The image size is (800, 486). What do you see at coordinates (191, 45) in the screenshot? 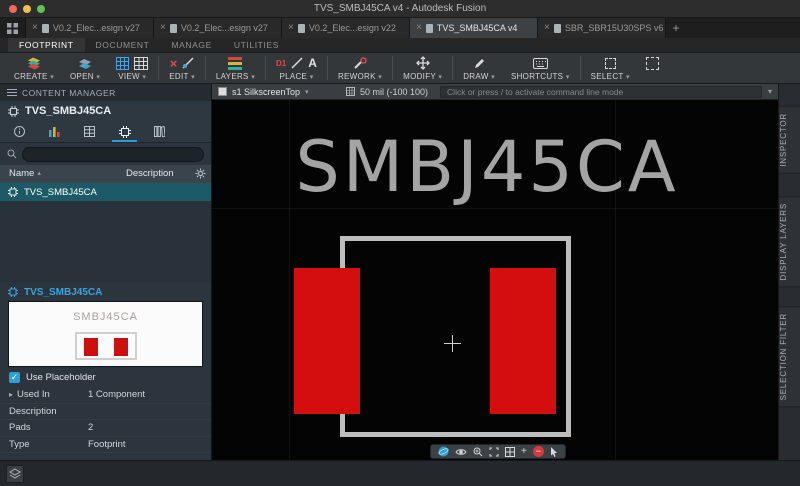
I see `tab-manage: MANAGE` at bounding box center [191, 45].